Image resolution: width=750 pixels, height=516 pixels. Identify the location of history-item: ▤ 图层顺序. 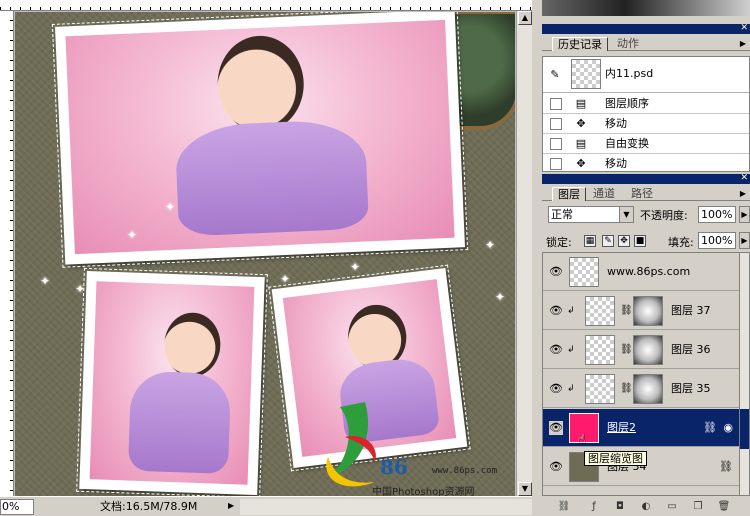
(646, 104).